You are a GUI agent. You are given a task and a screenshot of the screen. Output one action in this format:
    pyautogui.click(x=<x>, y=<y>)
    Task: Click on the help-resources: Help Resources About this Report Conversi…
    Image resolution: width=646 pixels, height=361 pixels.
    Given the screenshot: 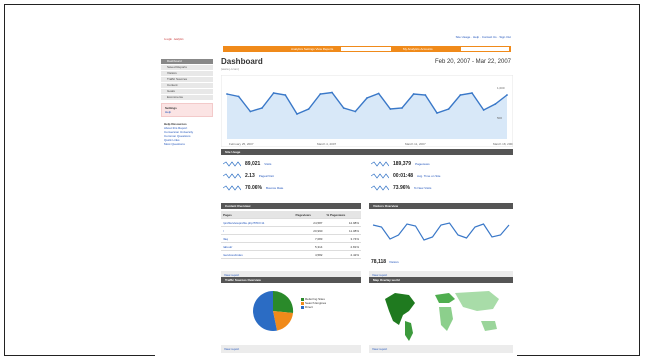 What is the action you would take?
    pyautogui.click(x=187, y=133)
    